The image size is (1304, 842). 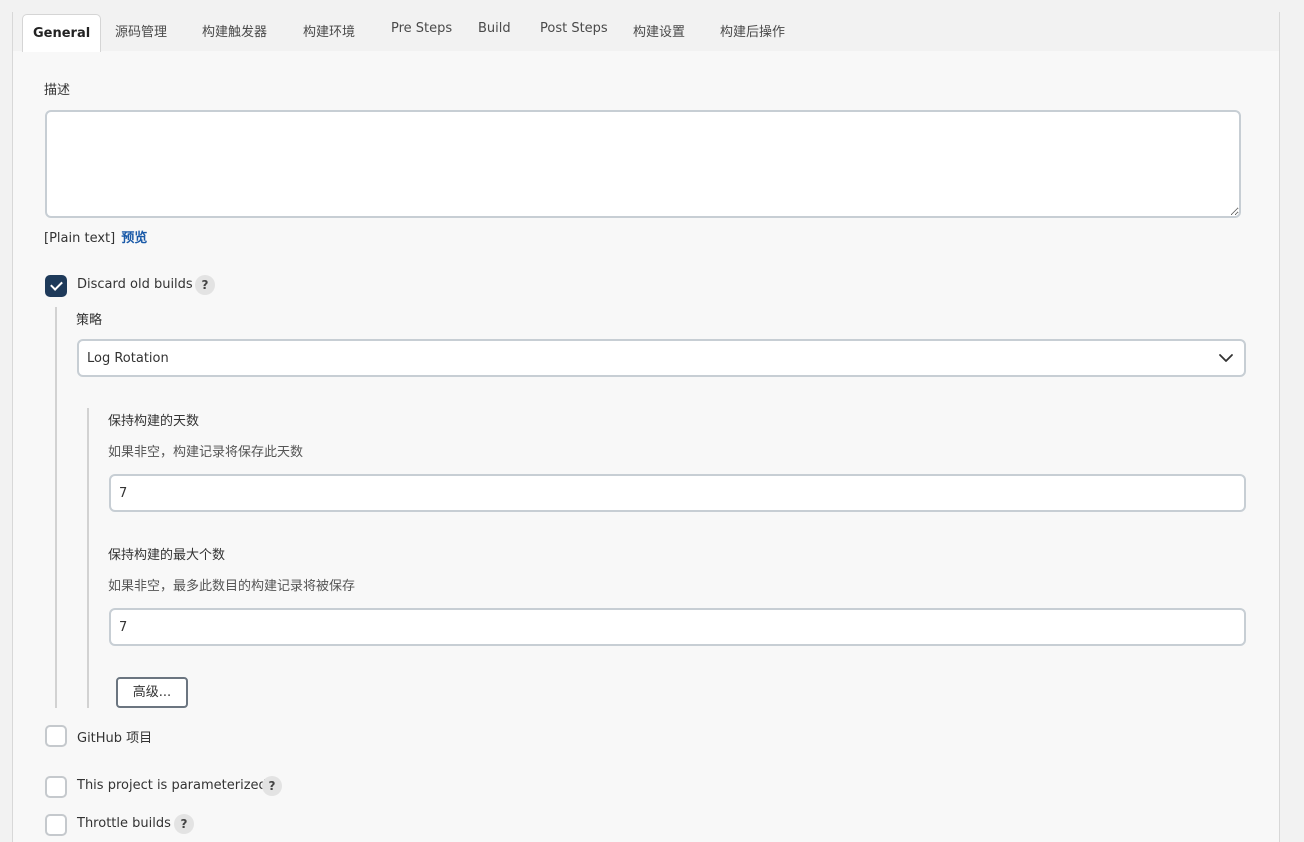 I want to click on tab-post-steps: Post Steps, so click(x=574, y=28).